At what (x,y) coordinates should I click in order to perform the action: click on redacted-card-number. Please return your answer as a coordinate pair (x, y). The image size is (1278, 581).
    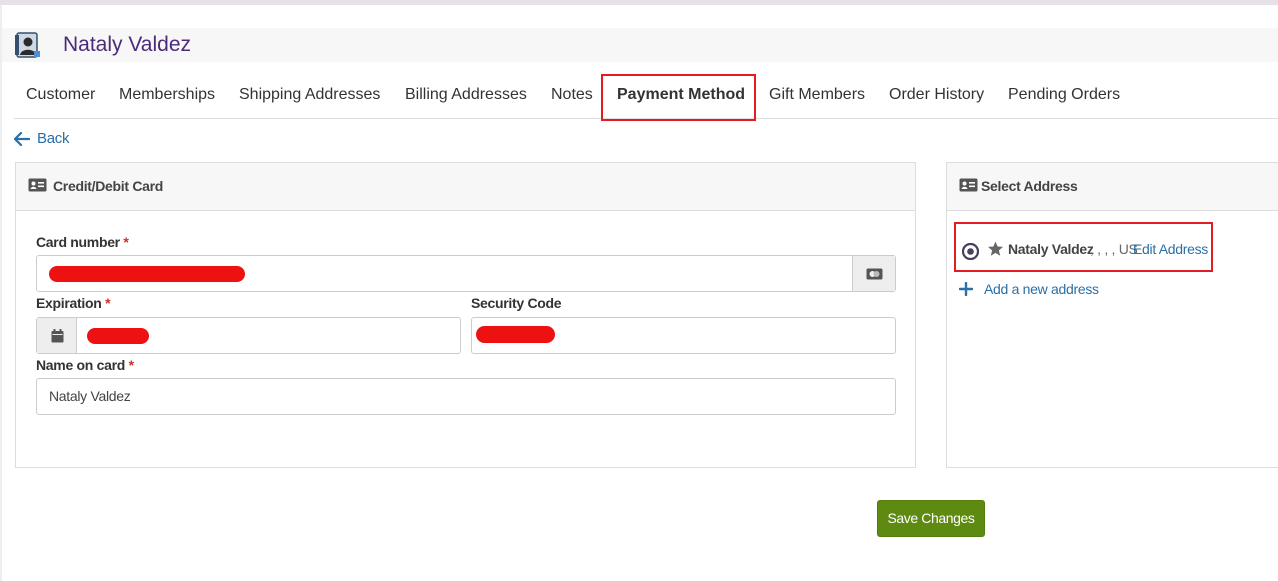
    Looking at the image, I should click on (147, 274).